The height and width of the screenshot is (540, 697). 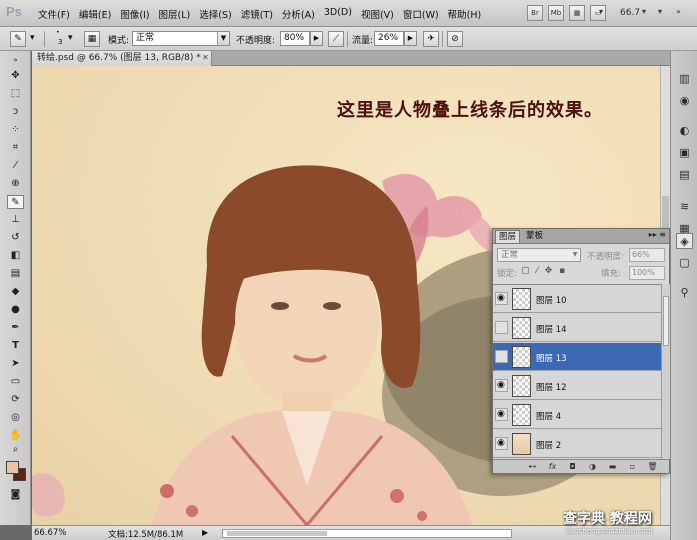 I want to click on paths-icon: ⚲, so click(x=684, y=293).